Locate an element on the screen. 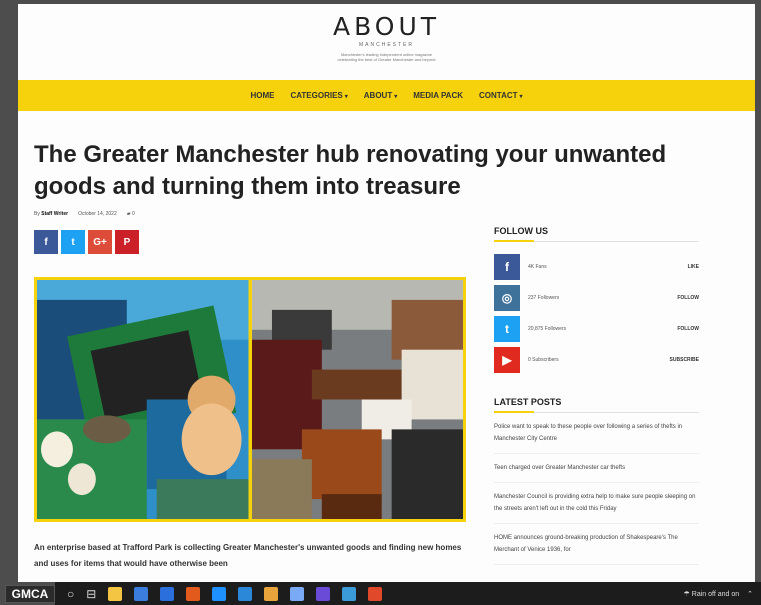 Image resolution: width=761 pixels, height=605 pixels. comment-icon: ▰ is located at coordinates (128, 214).